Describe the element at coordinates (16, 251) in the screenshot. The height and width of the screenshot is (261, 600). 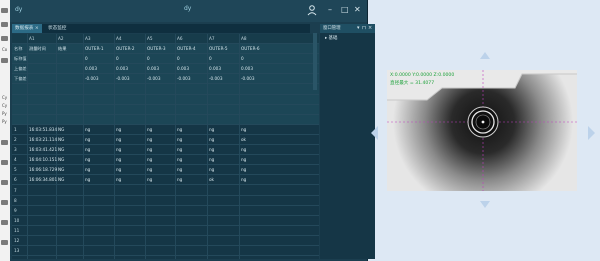
I see `row-number: 13` at that location.